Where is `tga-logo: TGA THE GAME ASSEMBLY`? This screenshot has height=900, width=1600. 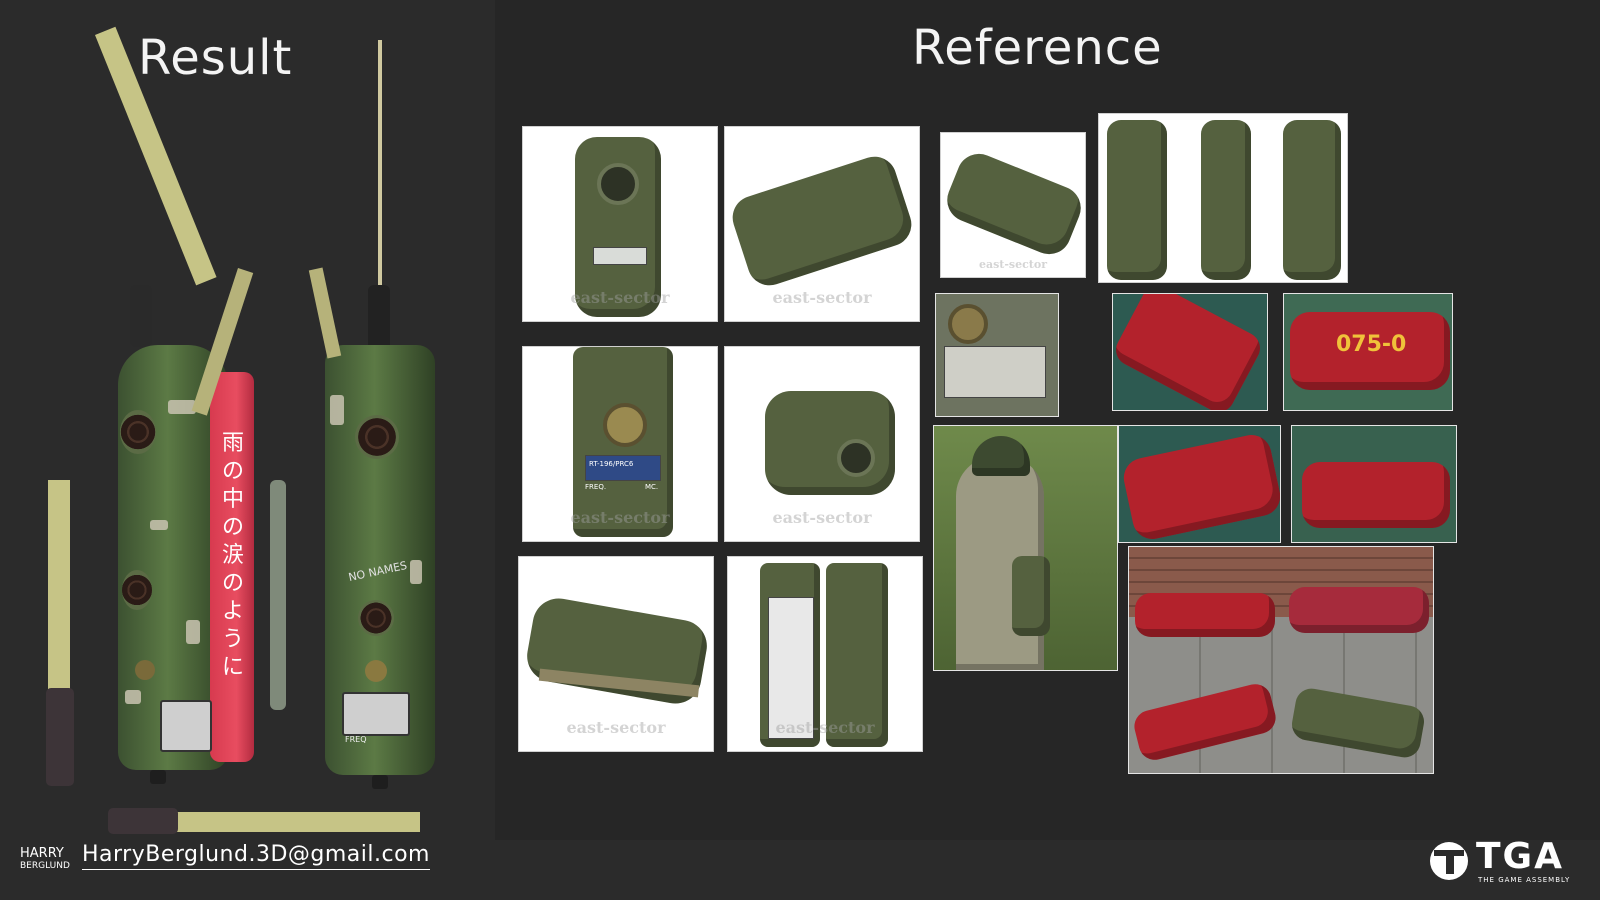
tga-logo: TGA THE GAME ASSEMBLY is located at coordinates (1505, 864).